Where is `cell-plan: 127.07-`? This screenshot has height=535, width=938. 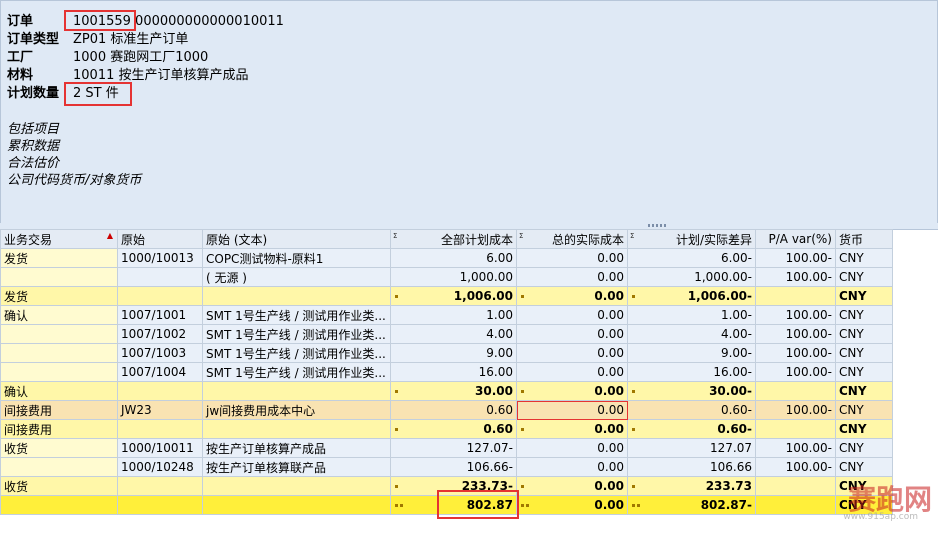
cell-plan: 127.07- is located at coordinates (453, 448).